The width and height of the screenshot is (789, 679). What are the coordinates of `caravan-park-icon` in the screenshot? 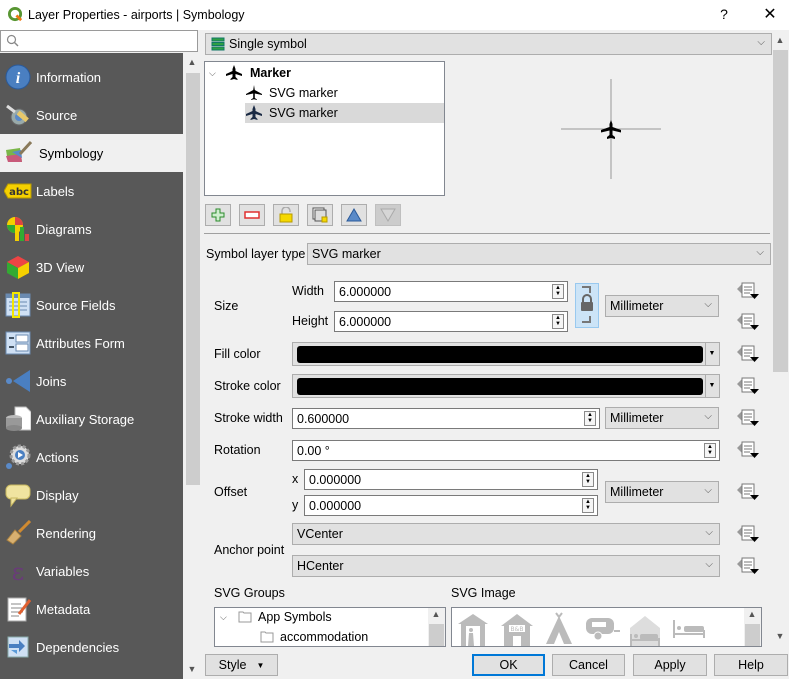 It's located at (602, 629).